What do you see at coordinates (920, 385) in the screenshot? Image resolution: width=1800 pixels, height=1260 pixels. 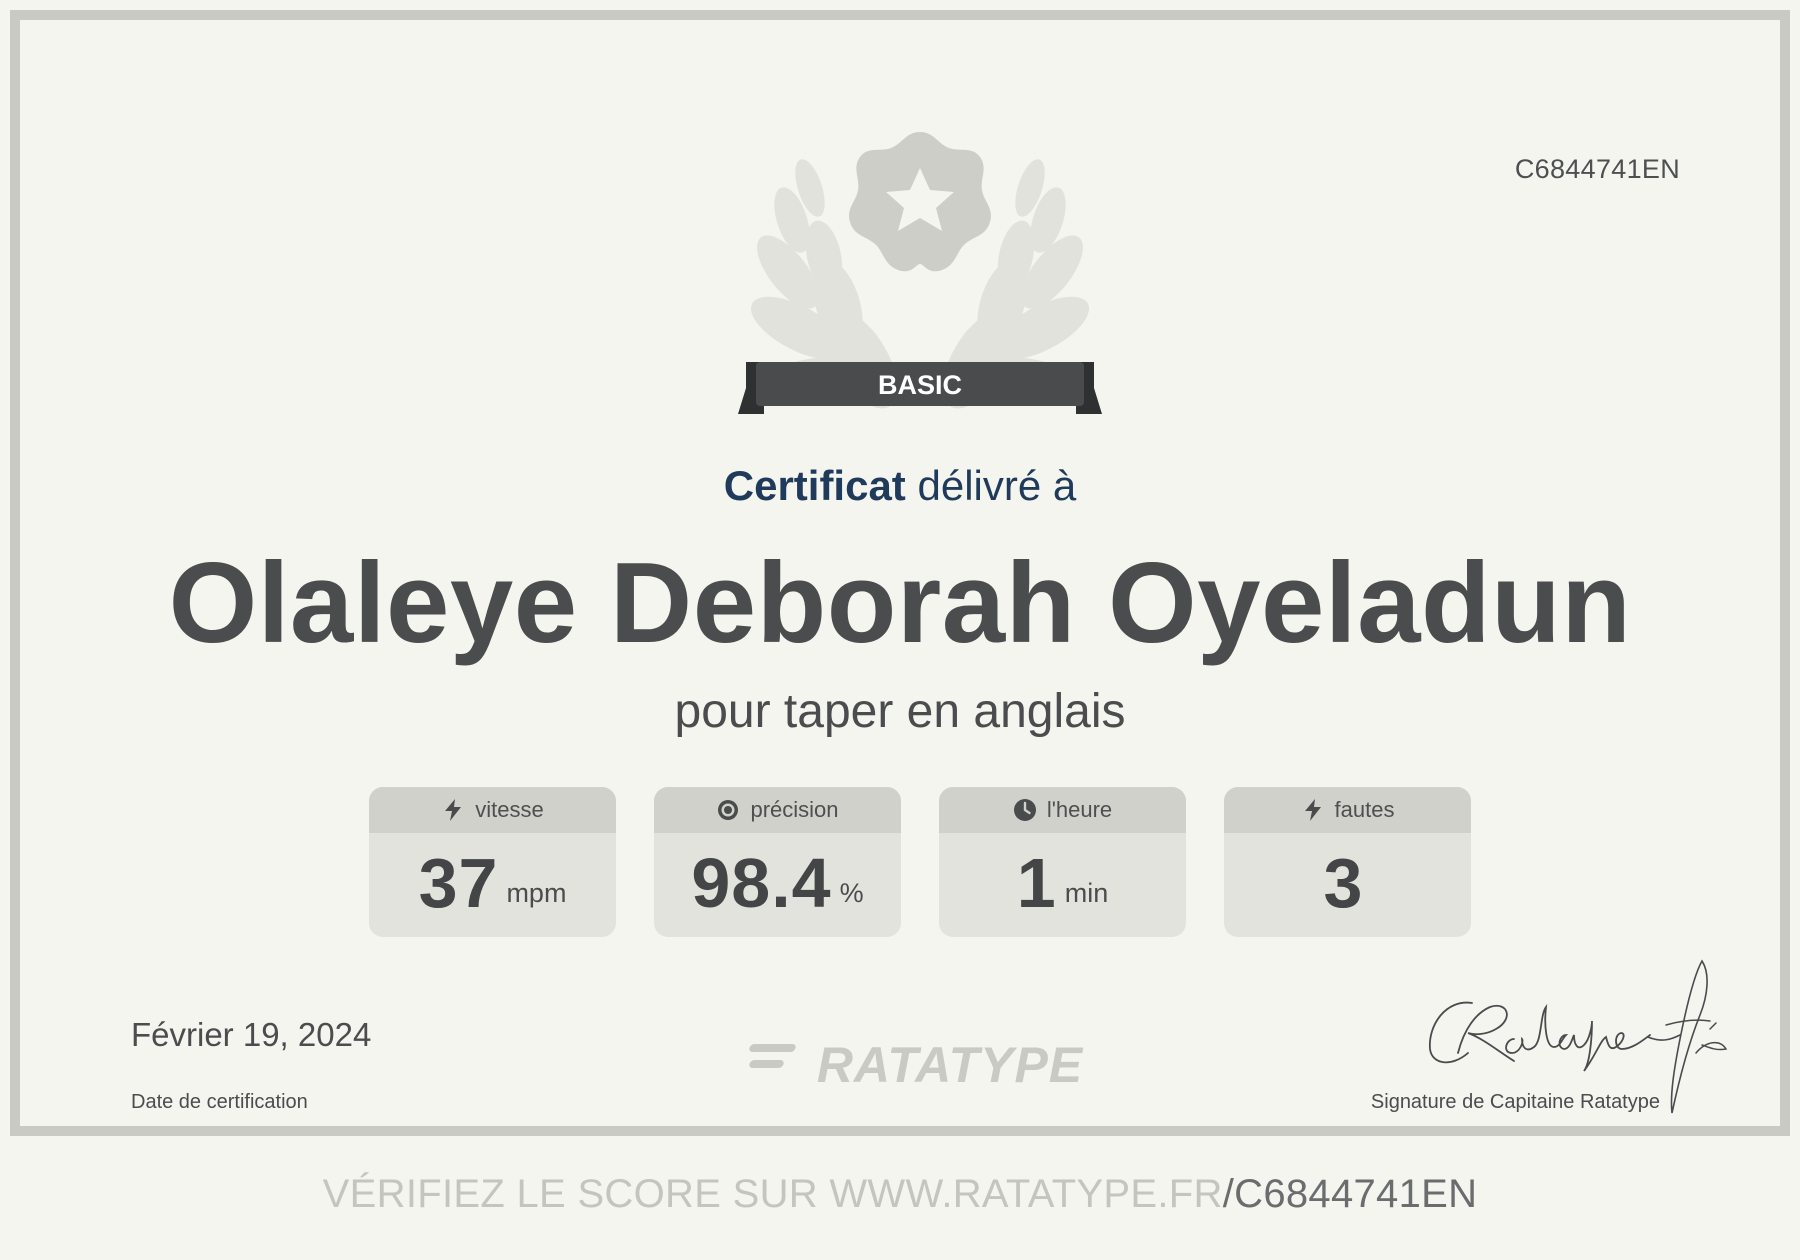 I see `level-label: BASIC` at bounding box center [920, 385].